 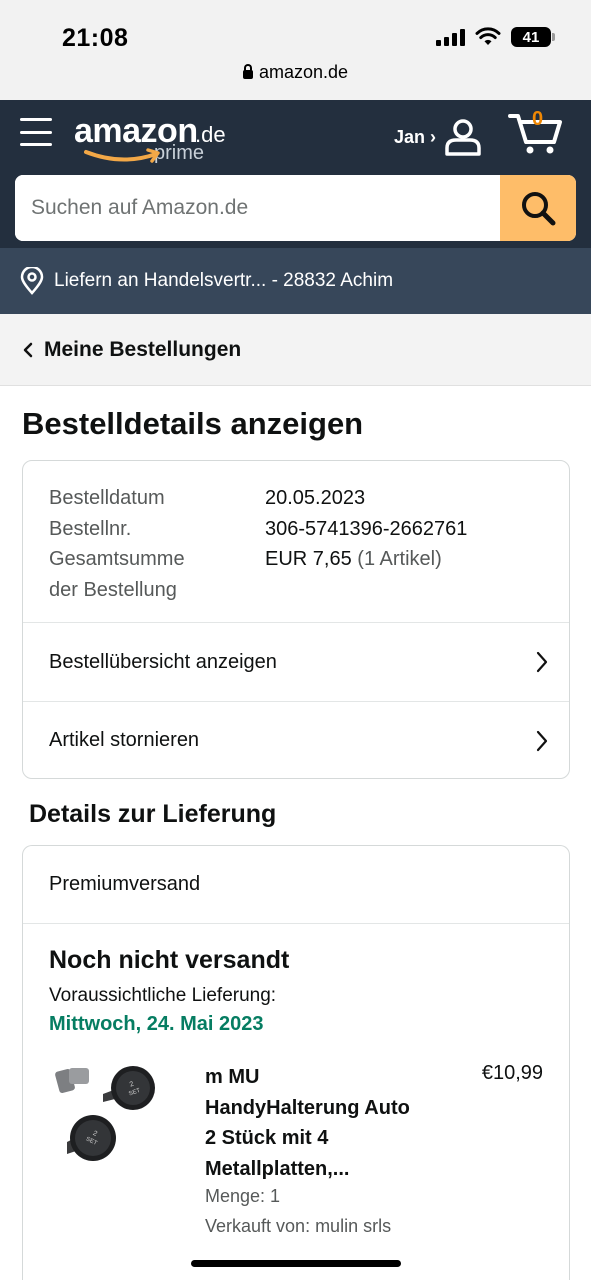 I want to click on home-indicator, so click(x=296, y=1263).